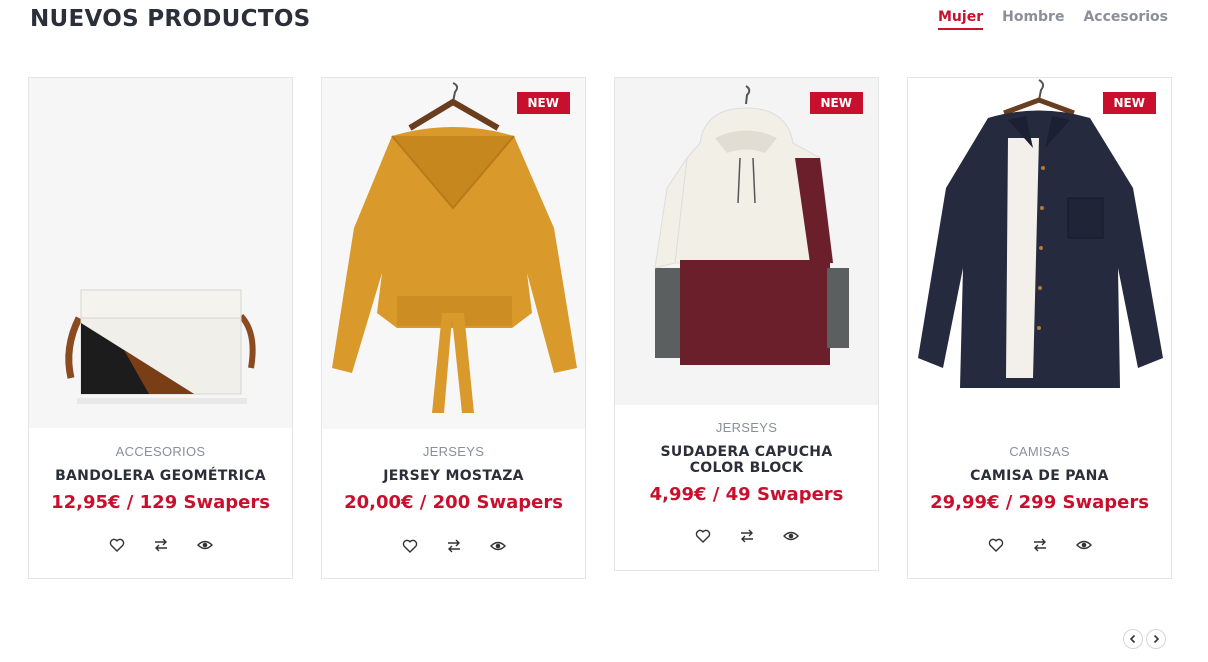 The height and width of the screenshot is (662, 1208). Describe the element at coordinates (453, 476) in the screenshot. I see `product-name: JERSEY MOSTAZA` at that location.